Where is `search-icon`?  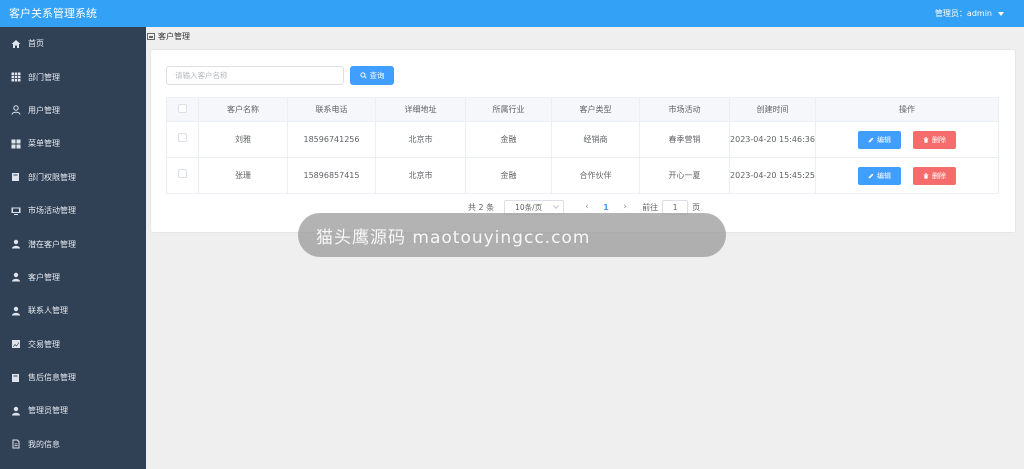
search-icon is located at coordinates (363, 75).